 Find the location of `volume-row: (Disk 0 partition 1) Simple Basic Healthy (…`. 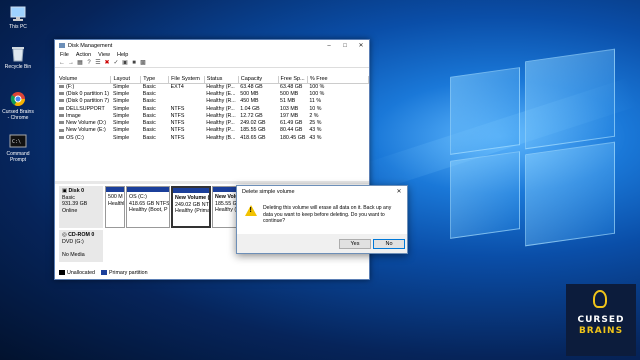

volume-row: (Disk 0 partition 1) Simple Basic Healthy (… is located at coordinates (213, 93).